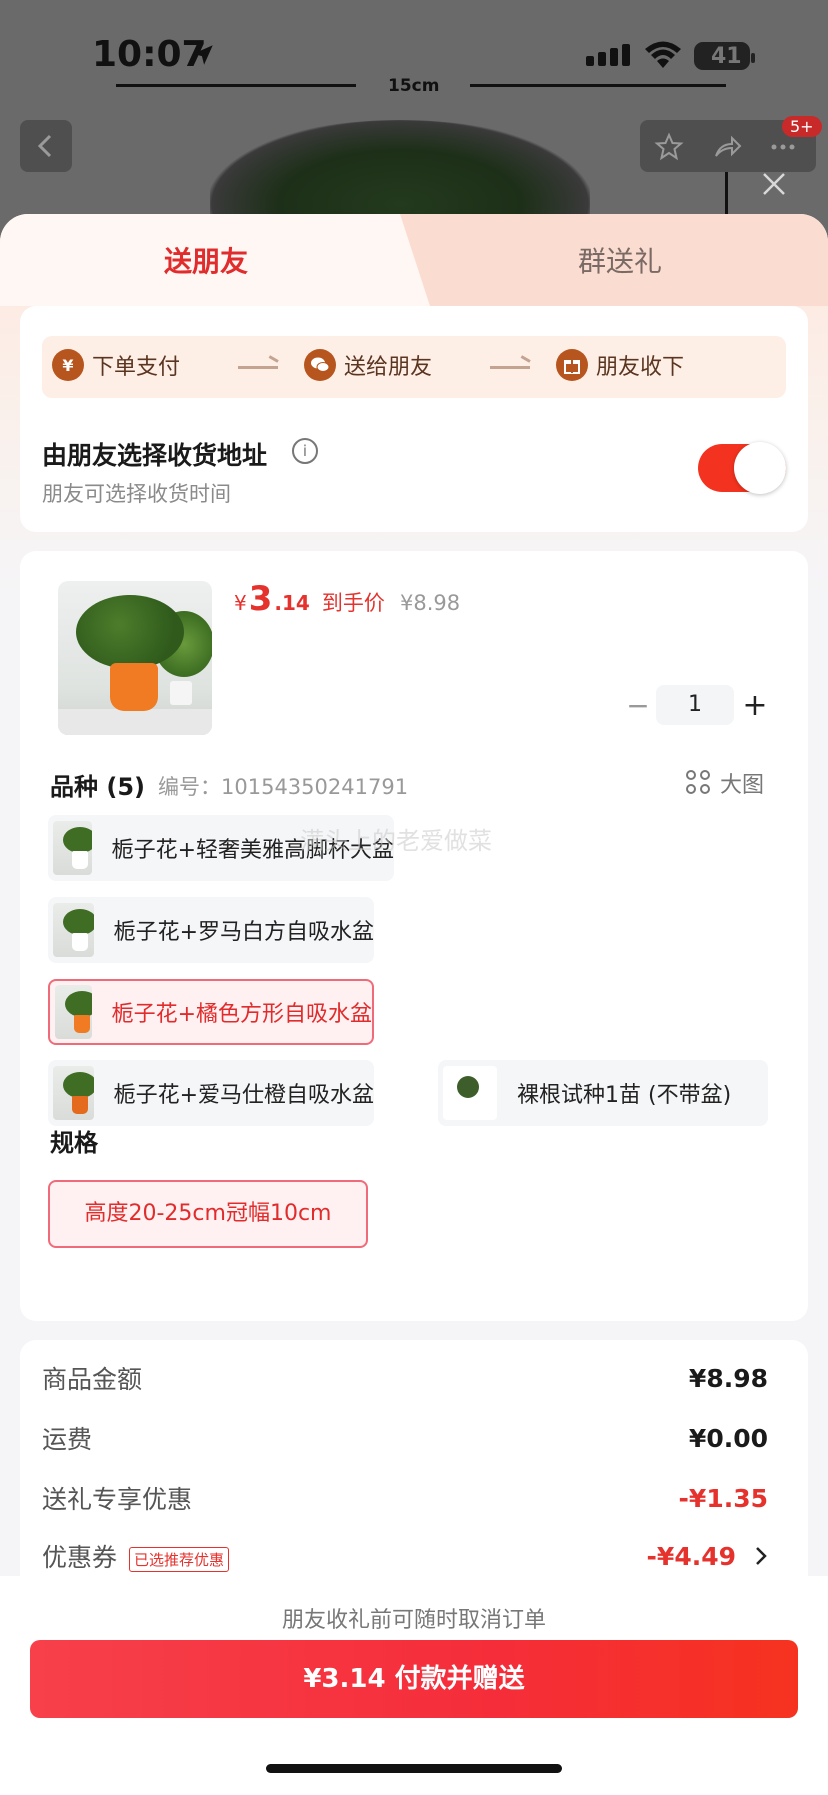 Image resolution: width=828 pixels, height=1795 pixels. Describe the element at coordinates (414, 86) in the screenshot. I see `ruler-label: 15cm` at that location.